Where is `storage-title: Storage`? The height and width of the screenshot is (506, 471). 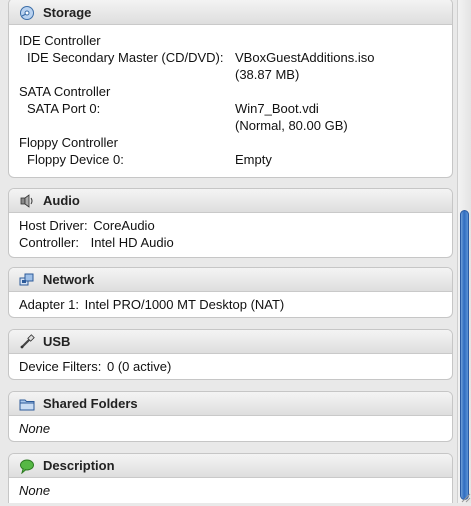 storage-title: Storage is located at coordinates (67, 12).